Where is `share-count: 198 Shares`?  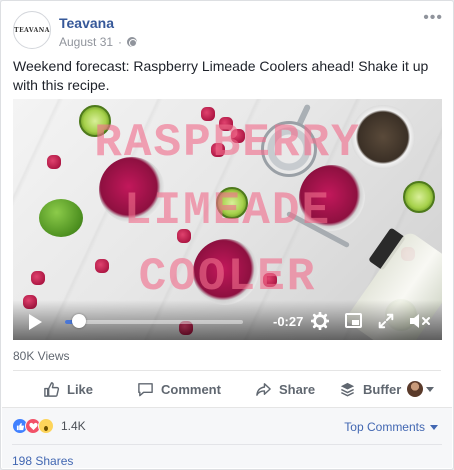 share-count: 198 Shares is located at coordinates (42, 461).